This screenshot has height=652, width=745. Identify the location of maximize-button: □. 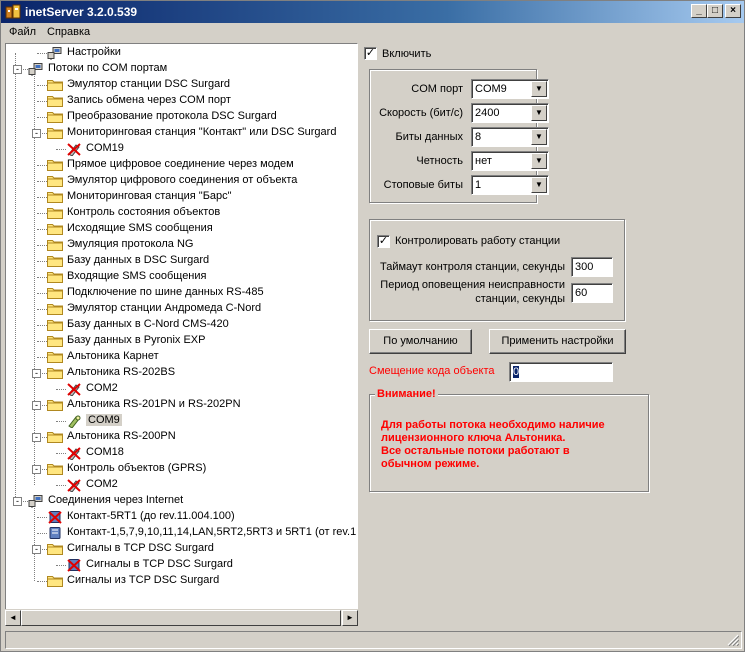
(715, 11).